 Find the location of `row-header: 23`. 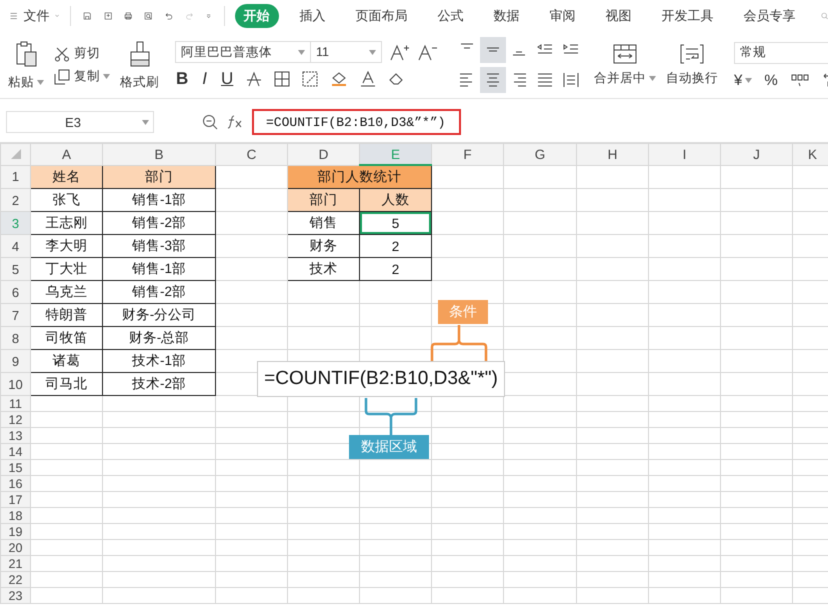

row-header: 23 is located at coordinates (15, 596).